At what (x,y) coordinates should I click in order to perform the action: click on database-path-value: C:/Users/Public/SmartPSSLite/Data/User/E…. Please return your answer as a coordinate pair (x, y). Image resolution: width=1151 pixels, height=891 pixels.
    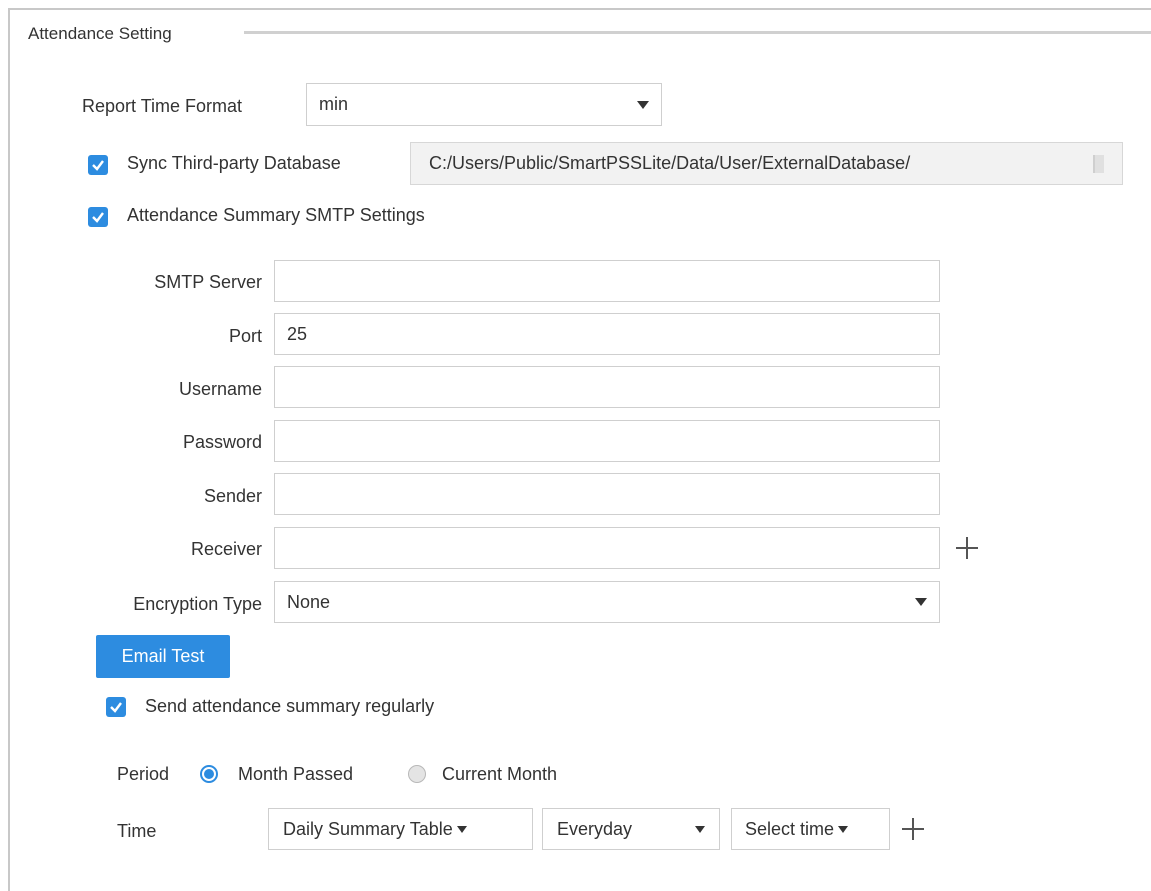
    Looking at the image, I should click on (670, 163).